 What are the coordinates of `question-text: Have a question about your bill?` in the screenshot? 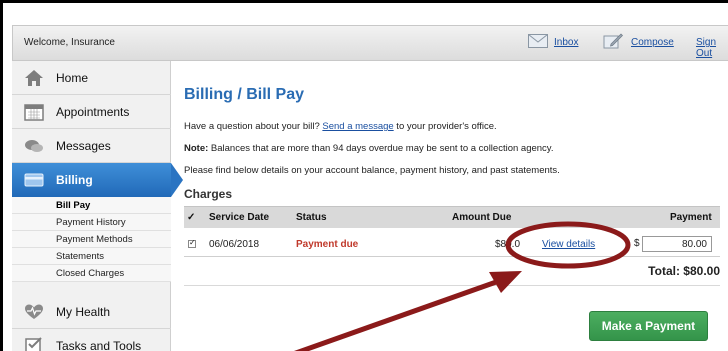 It's located at (253, 126).